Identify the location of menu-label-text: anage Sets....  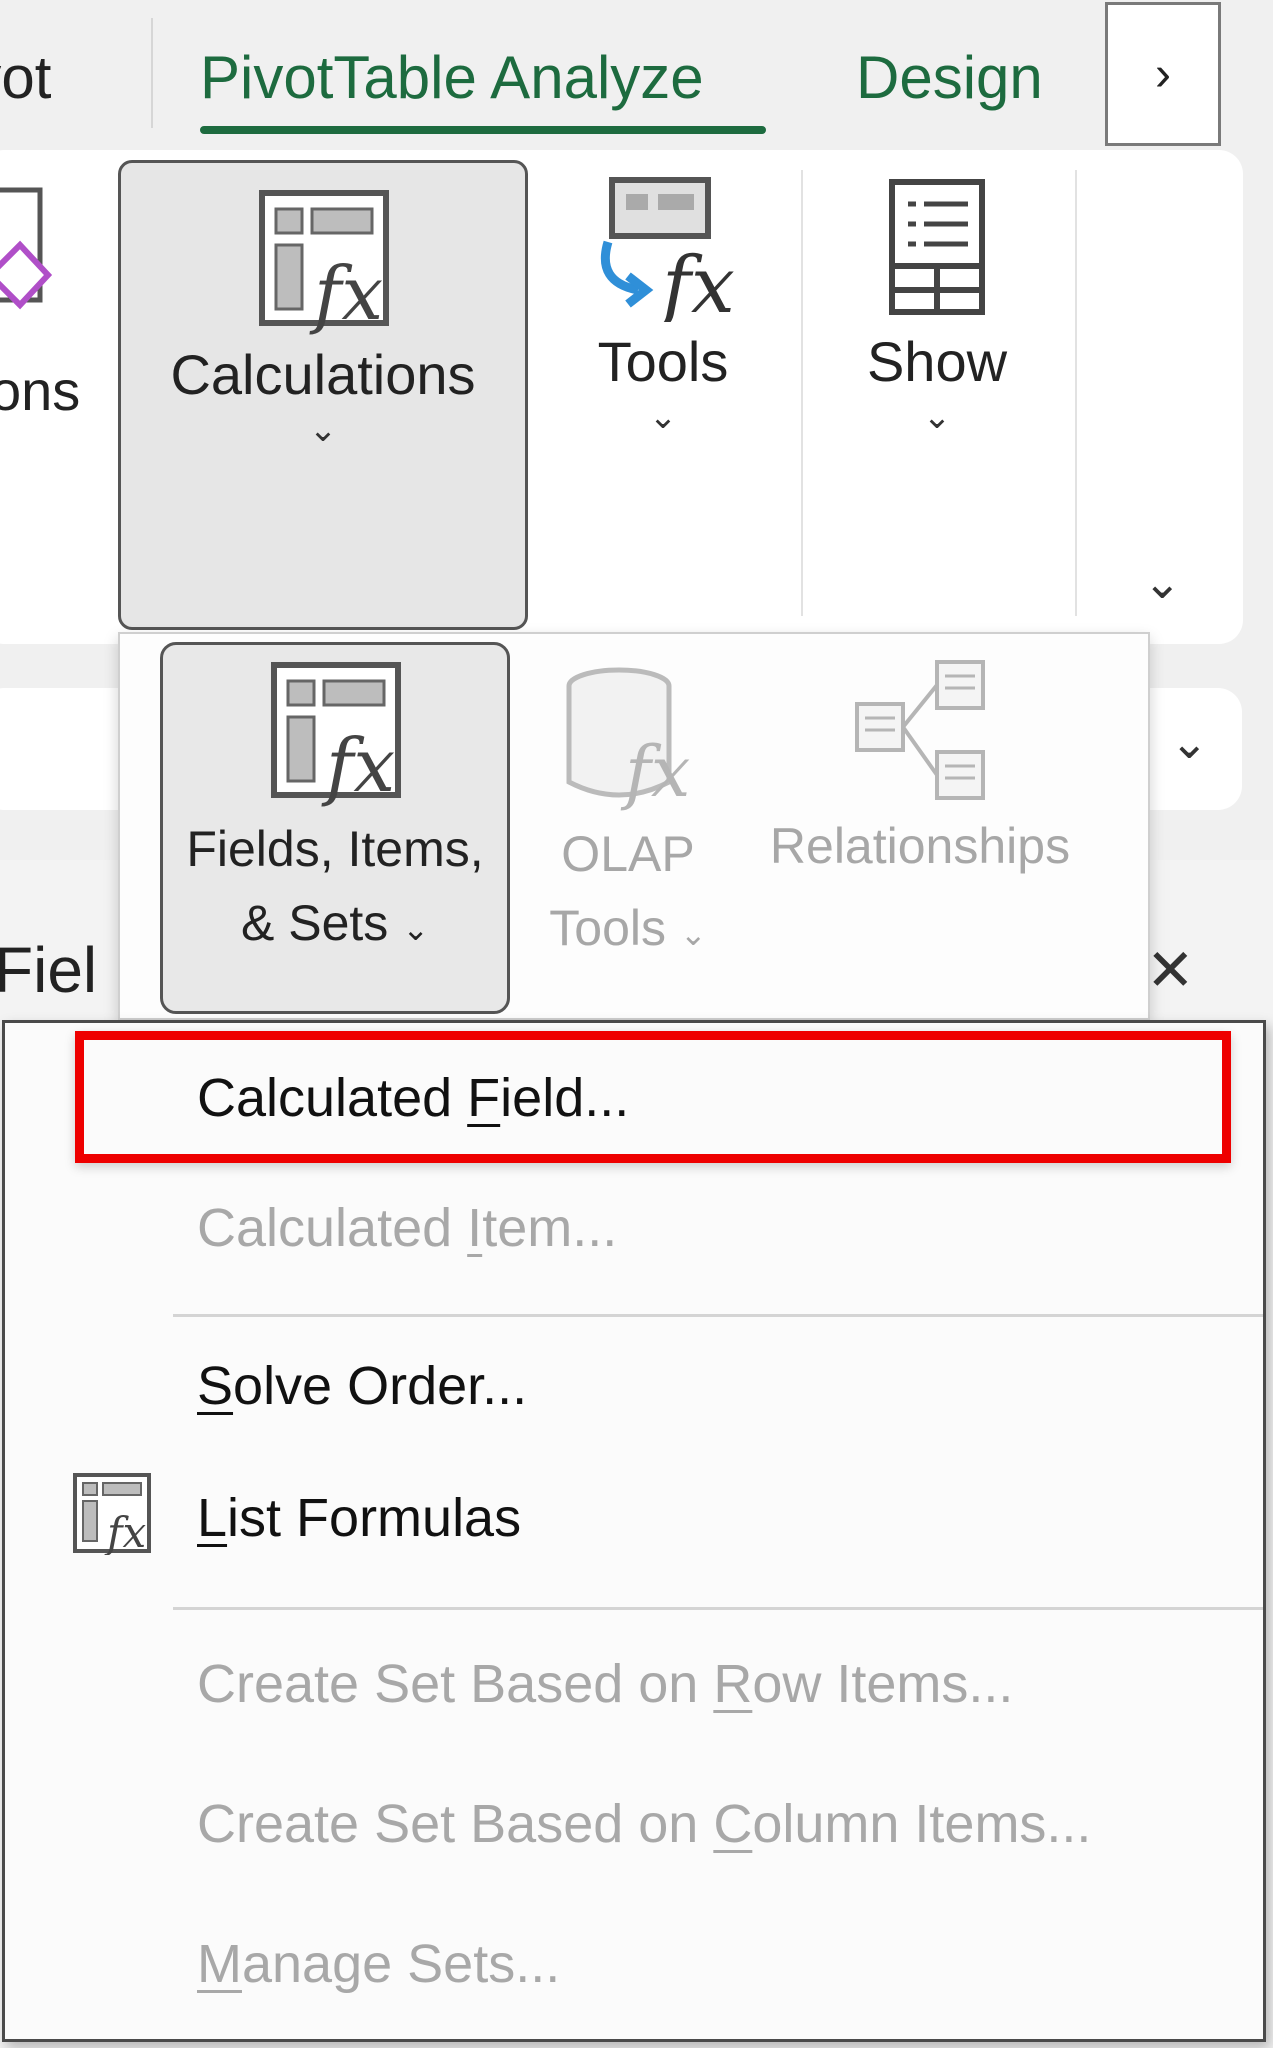
(401, 1964).